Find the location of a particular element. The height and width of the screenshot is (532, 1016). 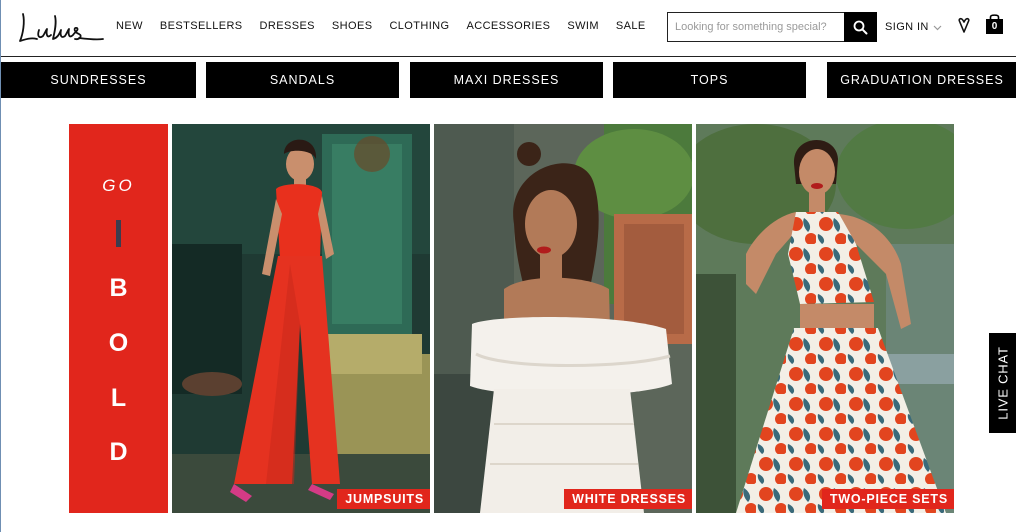

category-tops: TOPS is located at coordinates (709, 80).